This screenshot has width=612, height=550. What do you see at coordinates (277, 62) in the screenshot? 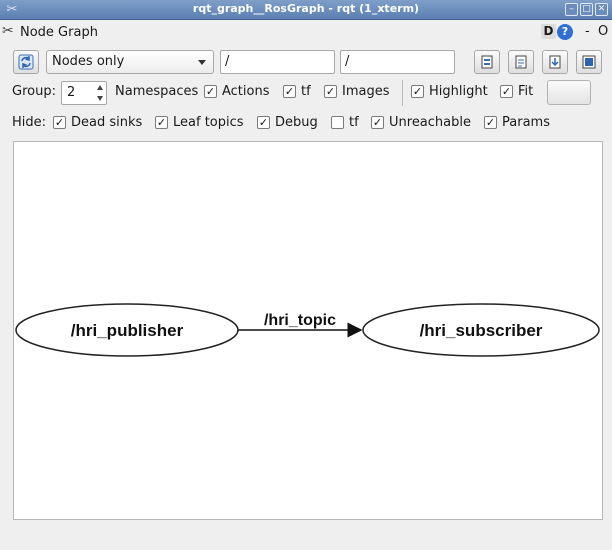
I see `node-filter-input: /` at bounding box center [277, 62].